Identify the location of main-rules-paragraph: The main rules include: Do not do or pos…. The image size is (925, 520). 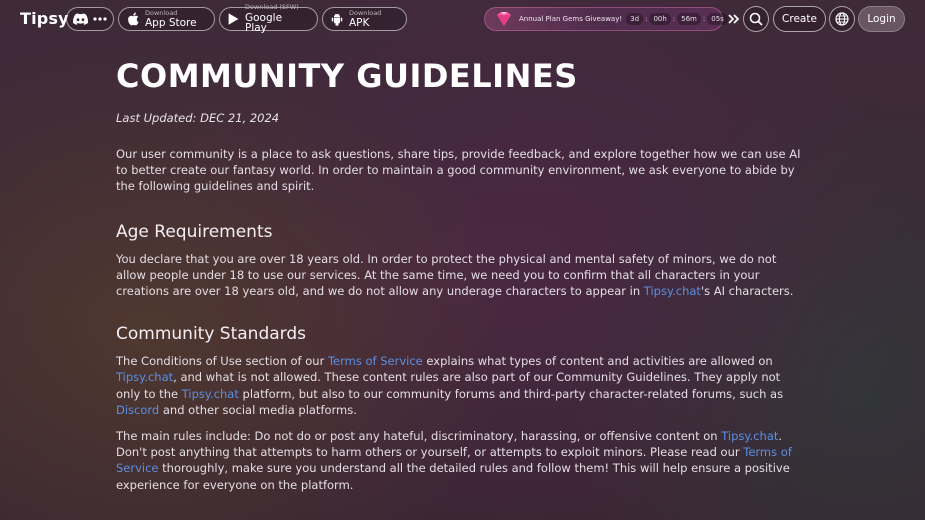
(461, 460).